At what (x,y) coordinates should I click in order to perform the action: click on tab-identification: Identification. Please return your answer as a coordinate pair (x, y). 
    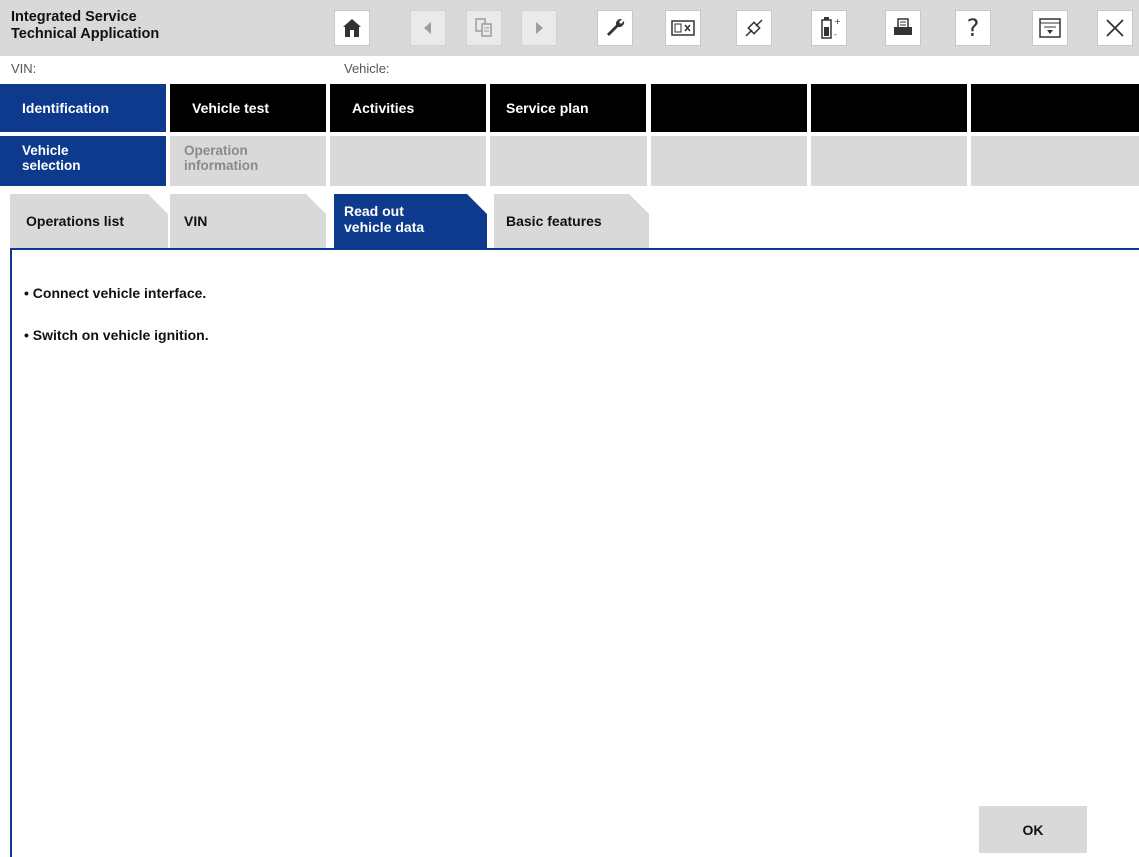
    Looking at the image, I should click on (83, 108).